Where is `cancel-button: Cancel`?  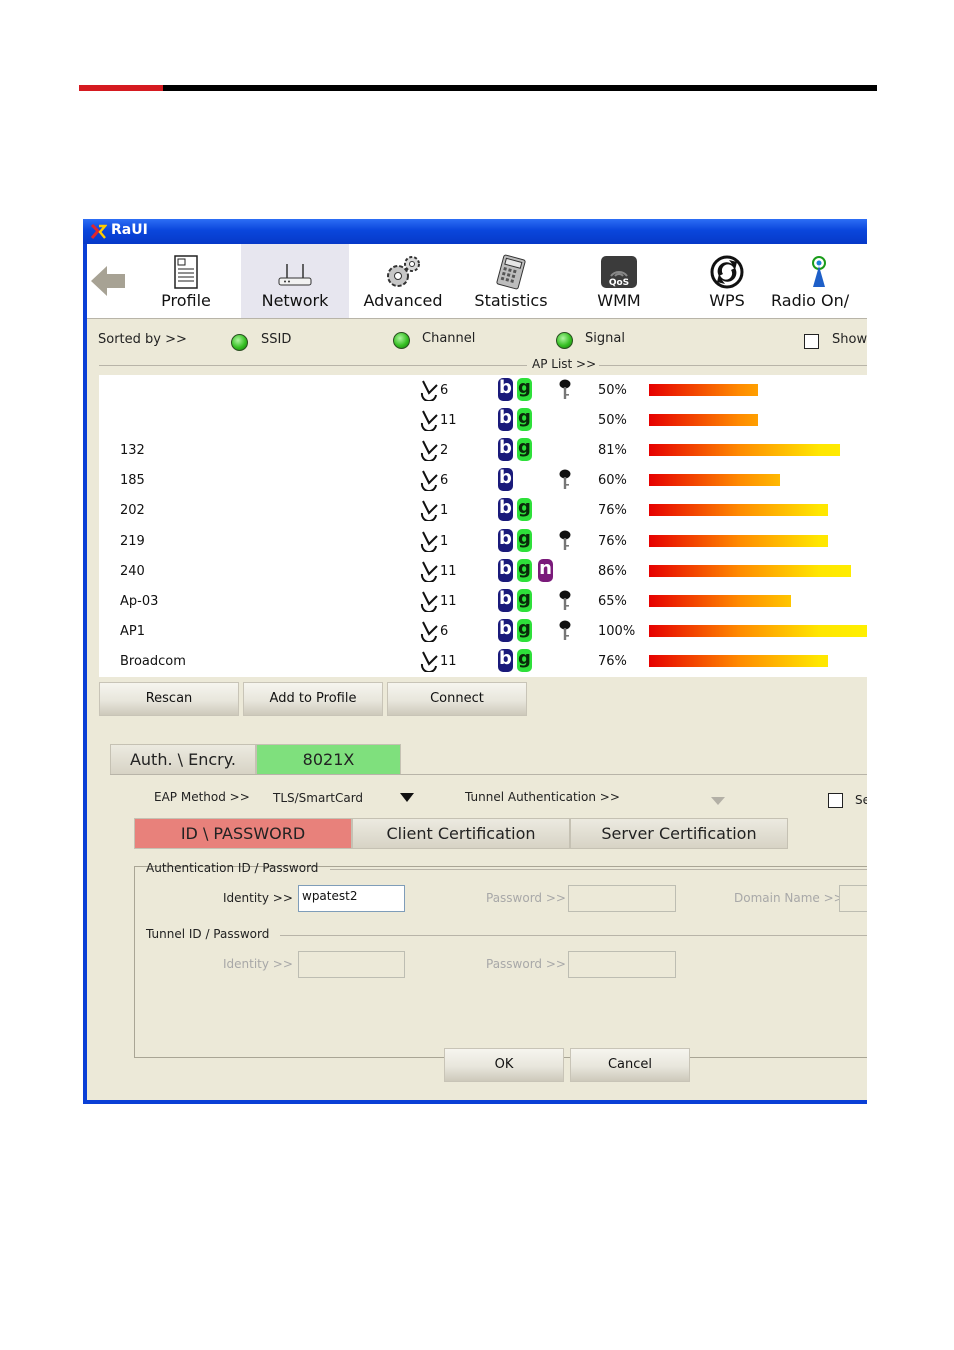 cancel-button: Cancel is located at coordinates (630, 1065).